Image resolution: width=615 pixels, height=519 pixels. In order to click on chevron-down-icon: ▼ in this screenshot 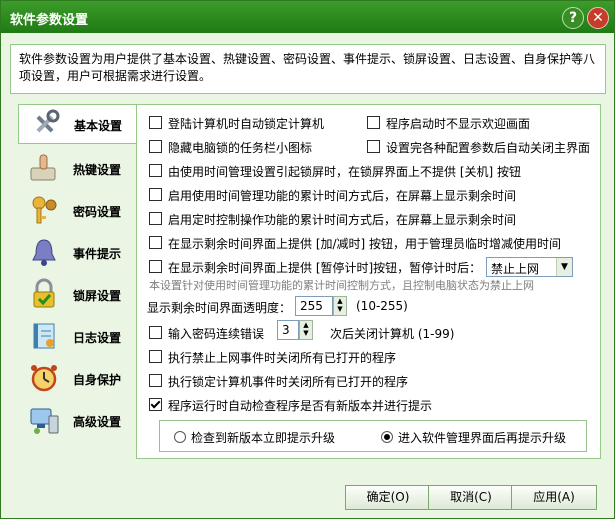, I will do `click(564, 267)`.